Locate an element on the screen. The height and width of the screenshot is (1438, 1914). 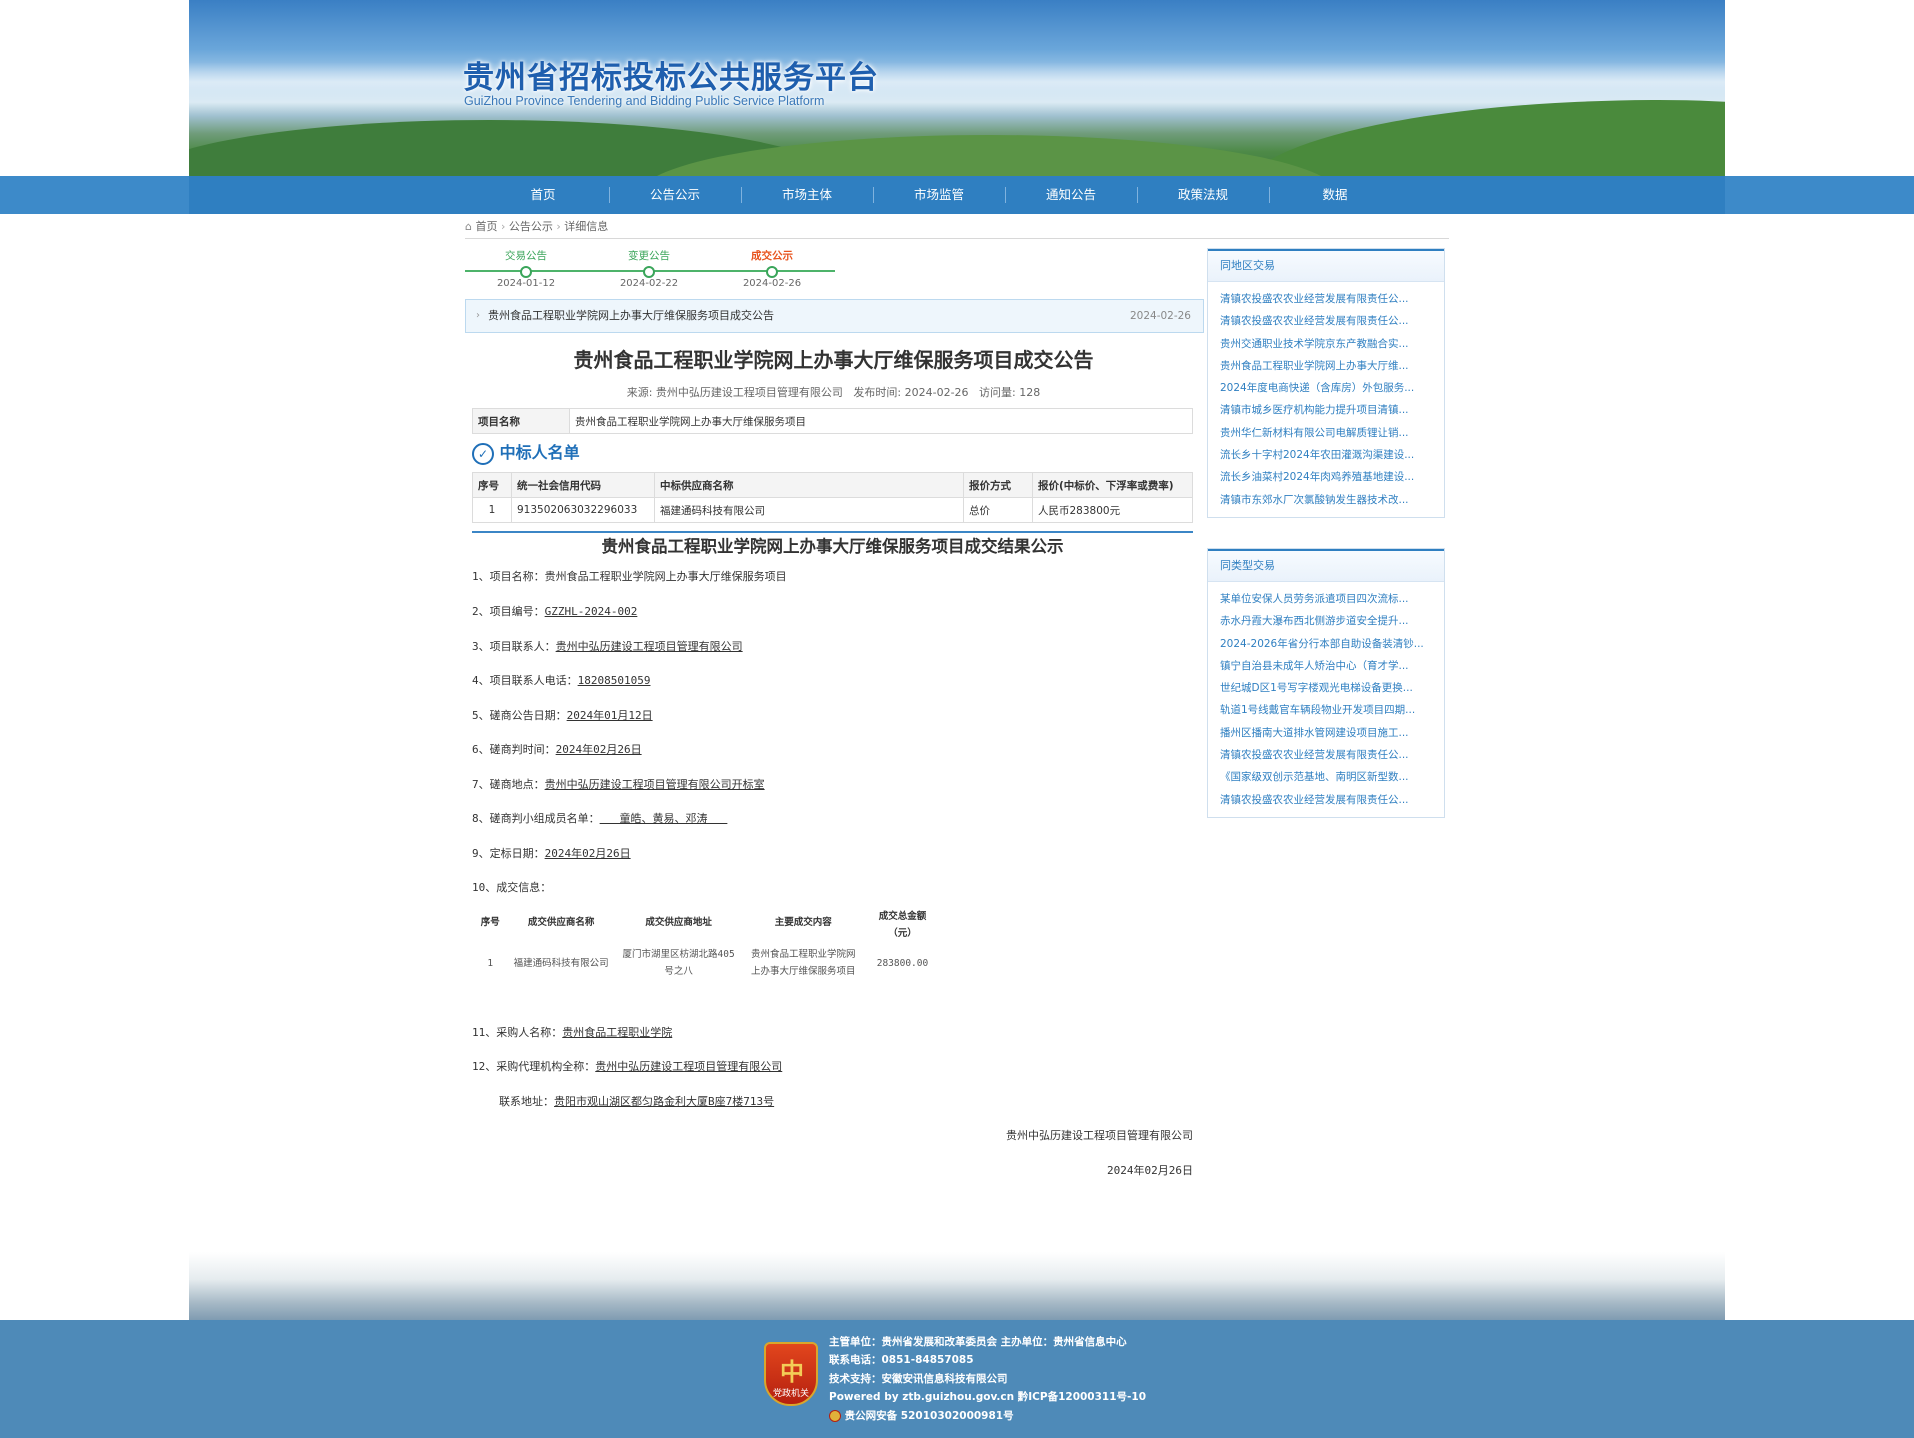
table-header-row: 序号 统一社会信用代码 中标供应商名称 报价方式 报价(中标价、下浮率或费率) is located at coordinates (832, 485).